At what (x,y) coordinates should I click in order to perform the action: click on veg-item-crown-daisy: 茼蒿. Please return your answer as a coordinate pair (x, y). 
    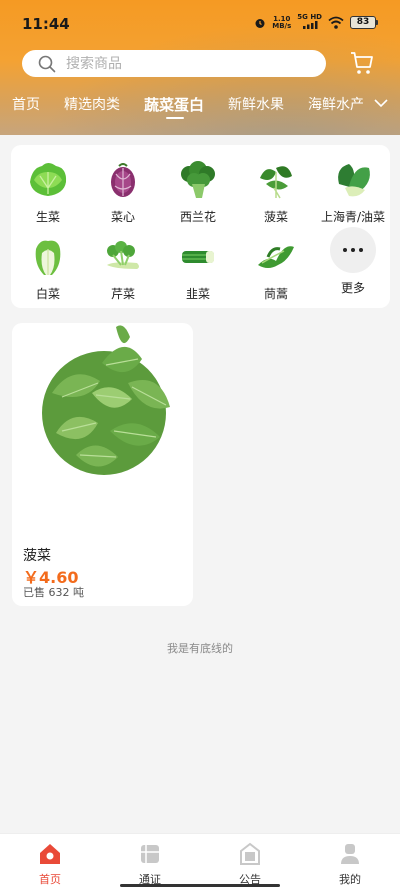
    Looking at the image, I should click on (276, 264).